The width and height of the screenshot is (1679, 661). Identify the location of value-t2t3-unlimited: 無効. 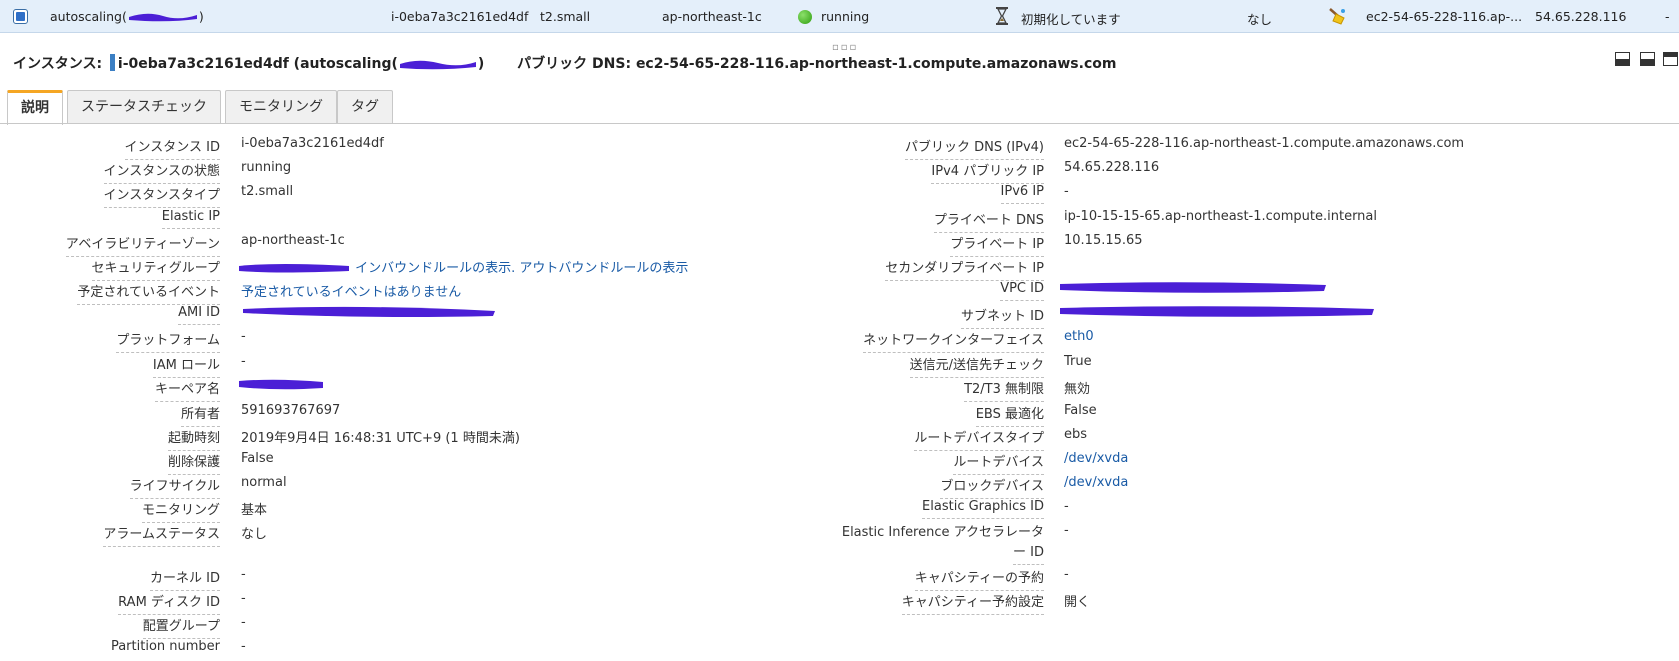
(1077, 389).